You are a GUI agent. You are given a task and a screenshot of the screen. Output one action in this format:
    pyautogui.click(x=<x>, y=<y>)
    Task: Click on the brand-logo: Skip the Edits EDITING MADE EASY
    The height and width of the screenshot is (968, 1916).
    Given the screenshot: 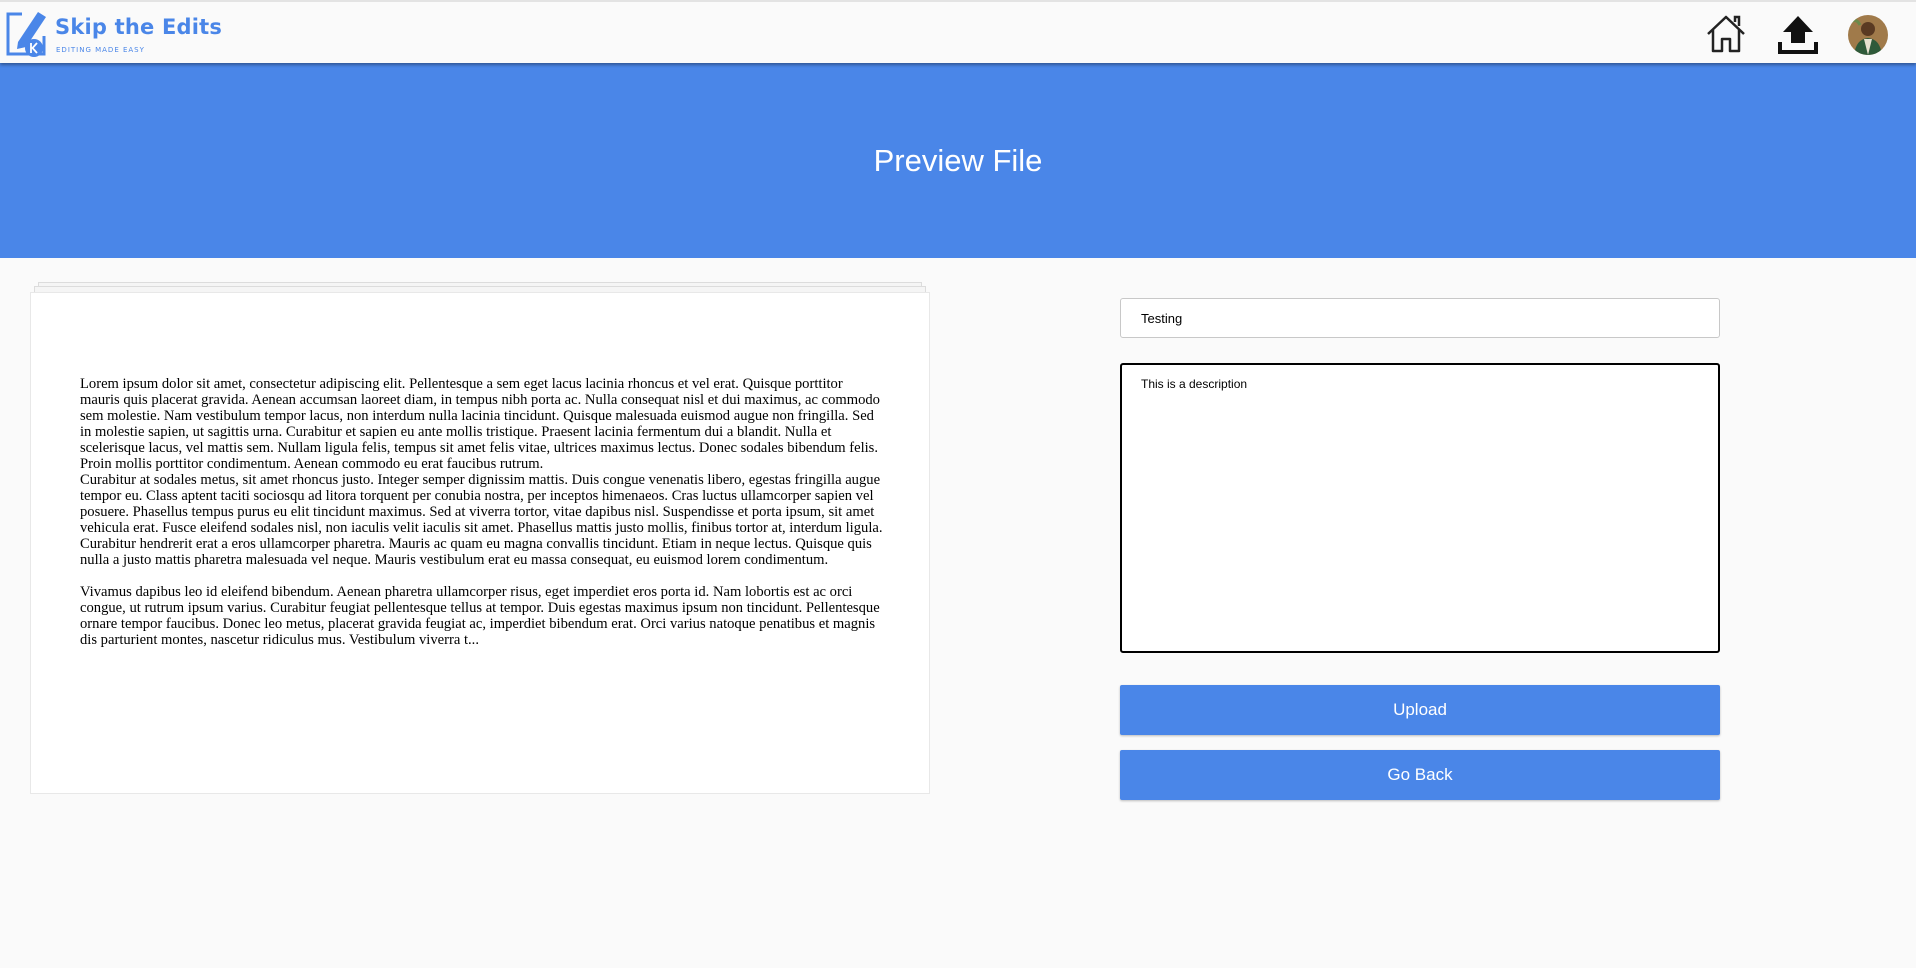 What is the action you would take?
    pyautogui.click(x=113, y=33)
    